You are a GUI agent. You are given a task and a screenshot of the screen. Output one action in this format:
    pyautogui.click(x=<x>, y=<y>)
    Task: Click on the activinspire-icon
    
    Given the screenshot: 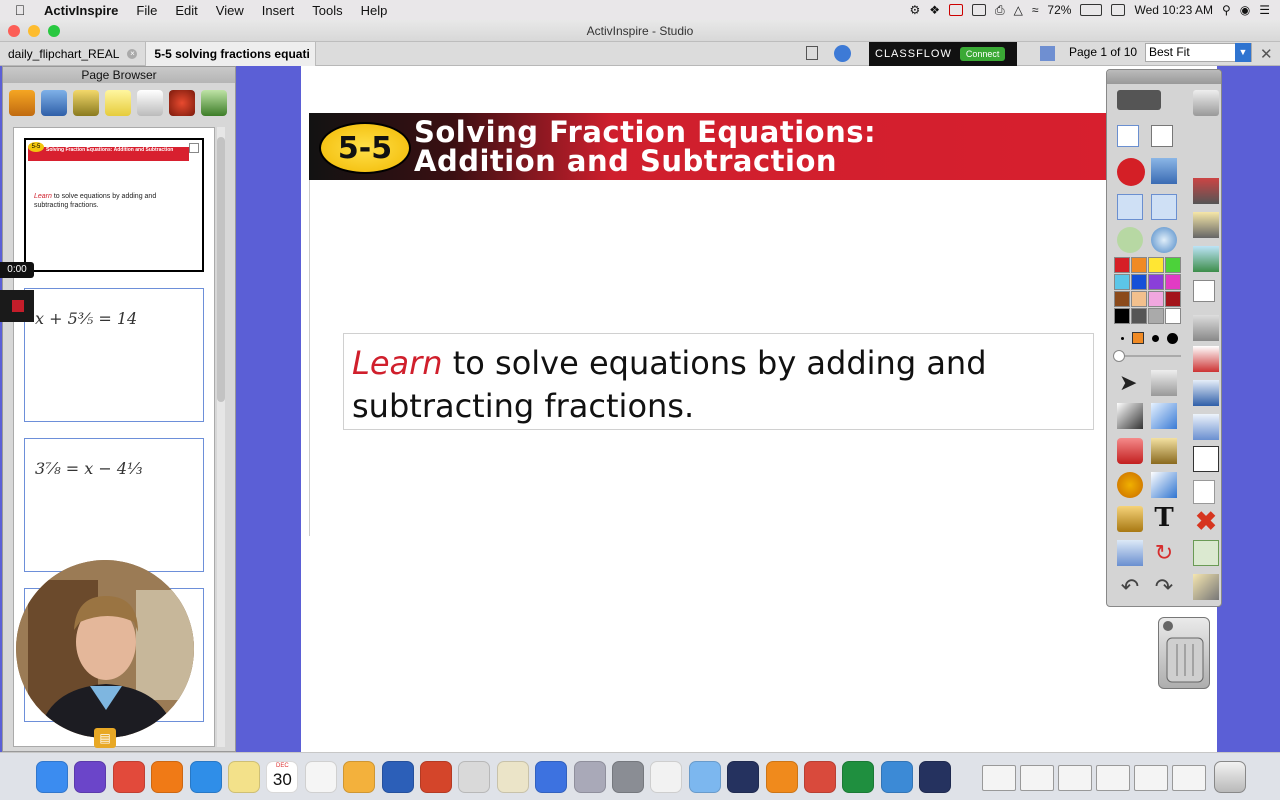 What is the action you would take?
    pyautogui.click(x=743, y=777)
    